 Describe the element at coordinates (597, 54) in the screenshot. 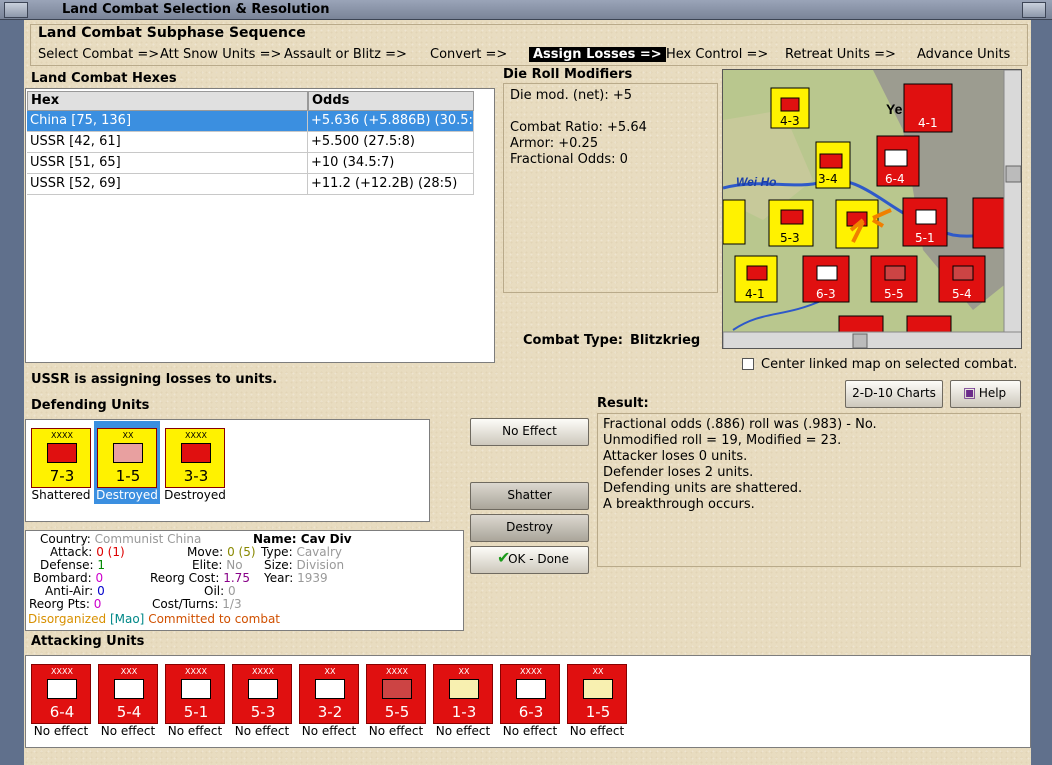

I see `phase-assign-losses: Assign Losses =>` at that location.